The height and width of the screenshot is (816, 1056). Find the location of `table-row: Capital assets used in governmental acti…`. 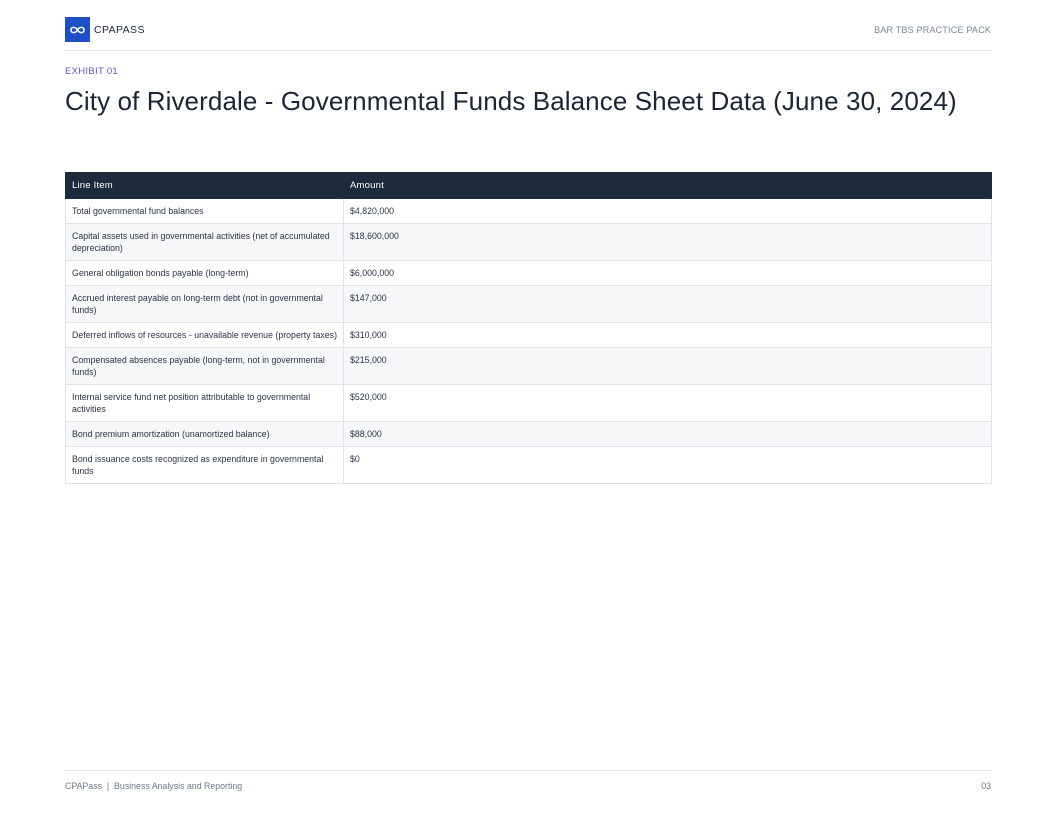

table-row: Capital assets used in governmental acti… is located at coordinates (528, 242).